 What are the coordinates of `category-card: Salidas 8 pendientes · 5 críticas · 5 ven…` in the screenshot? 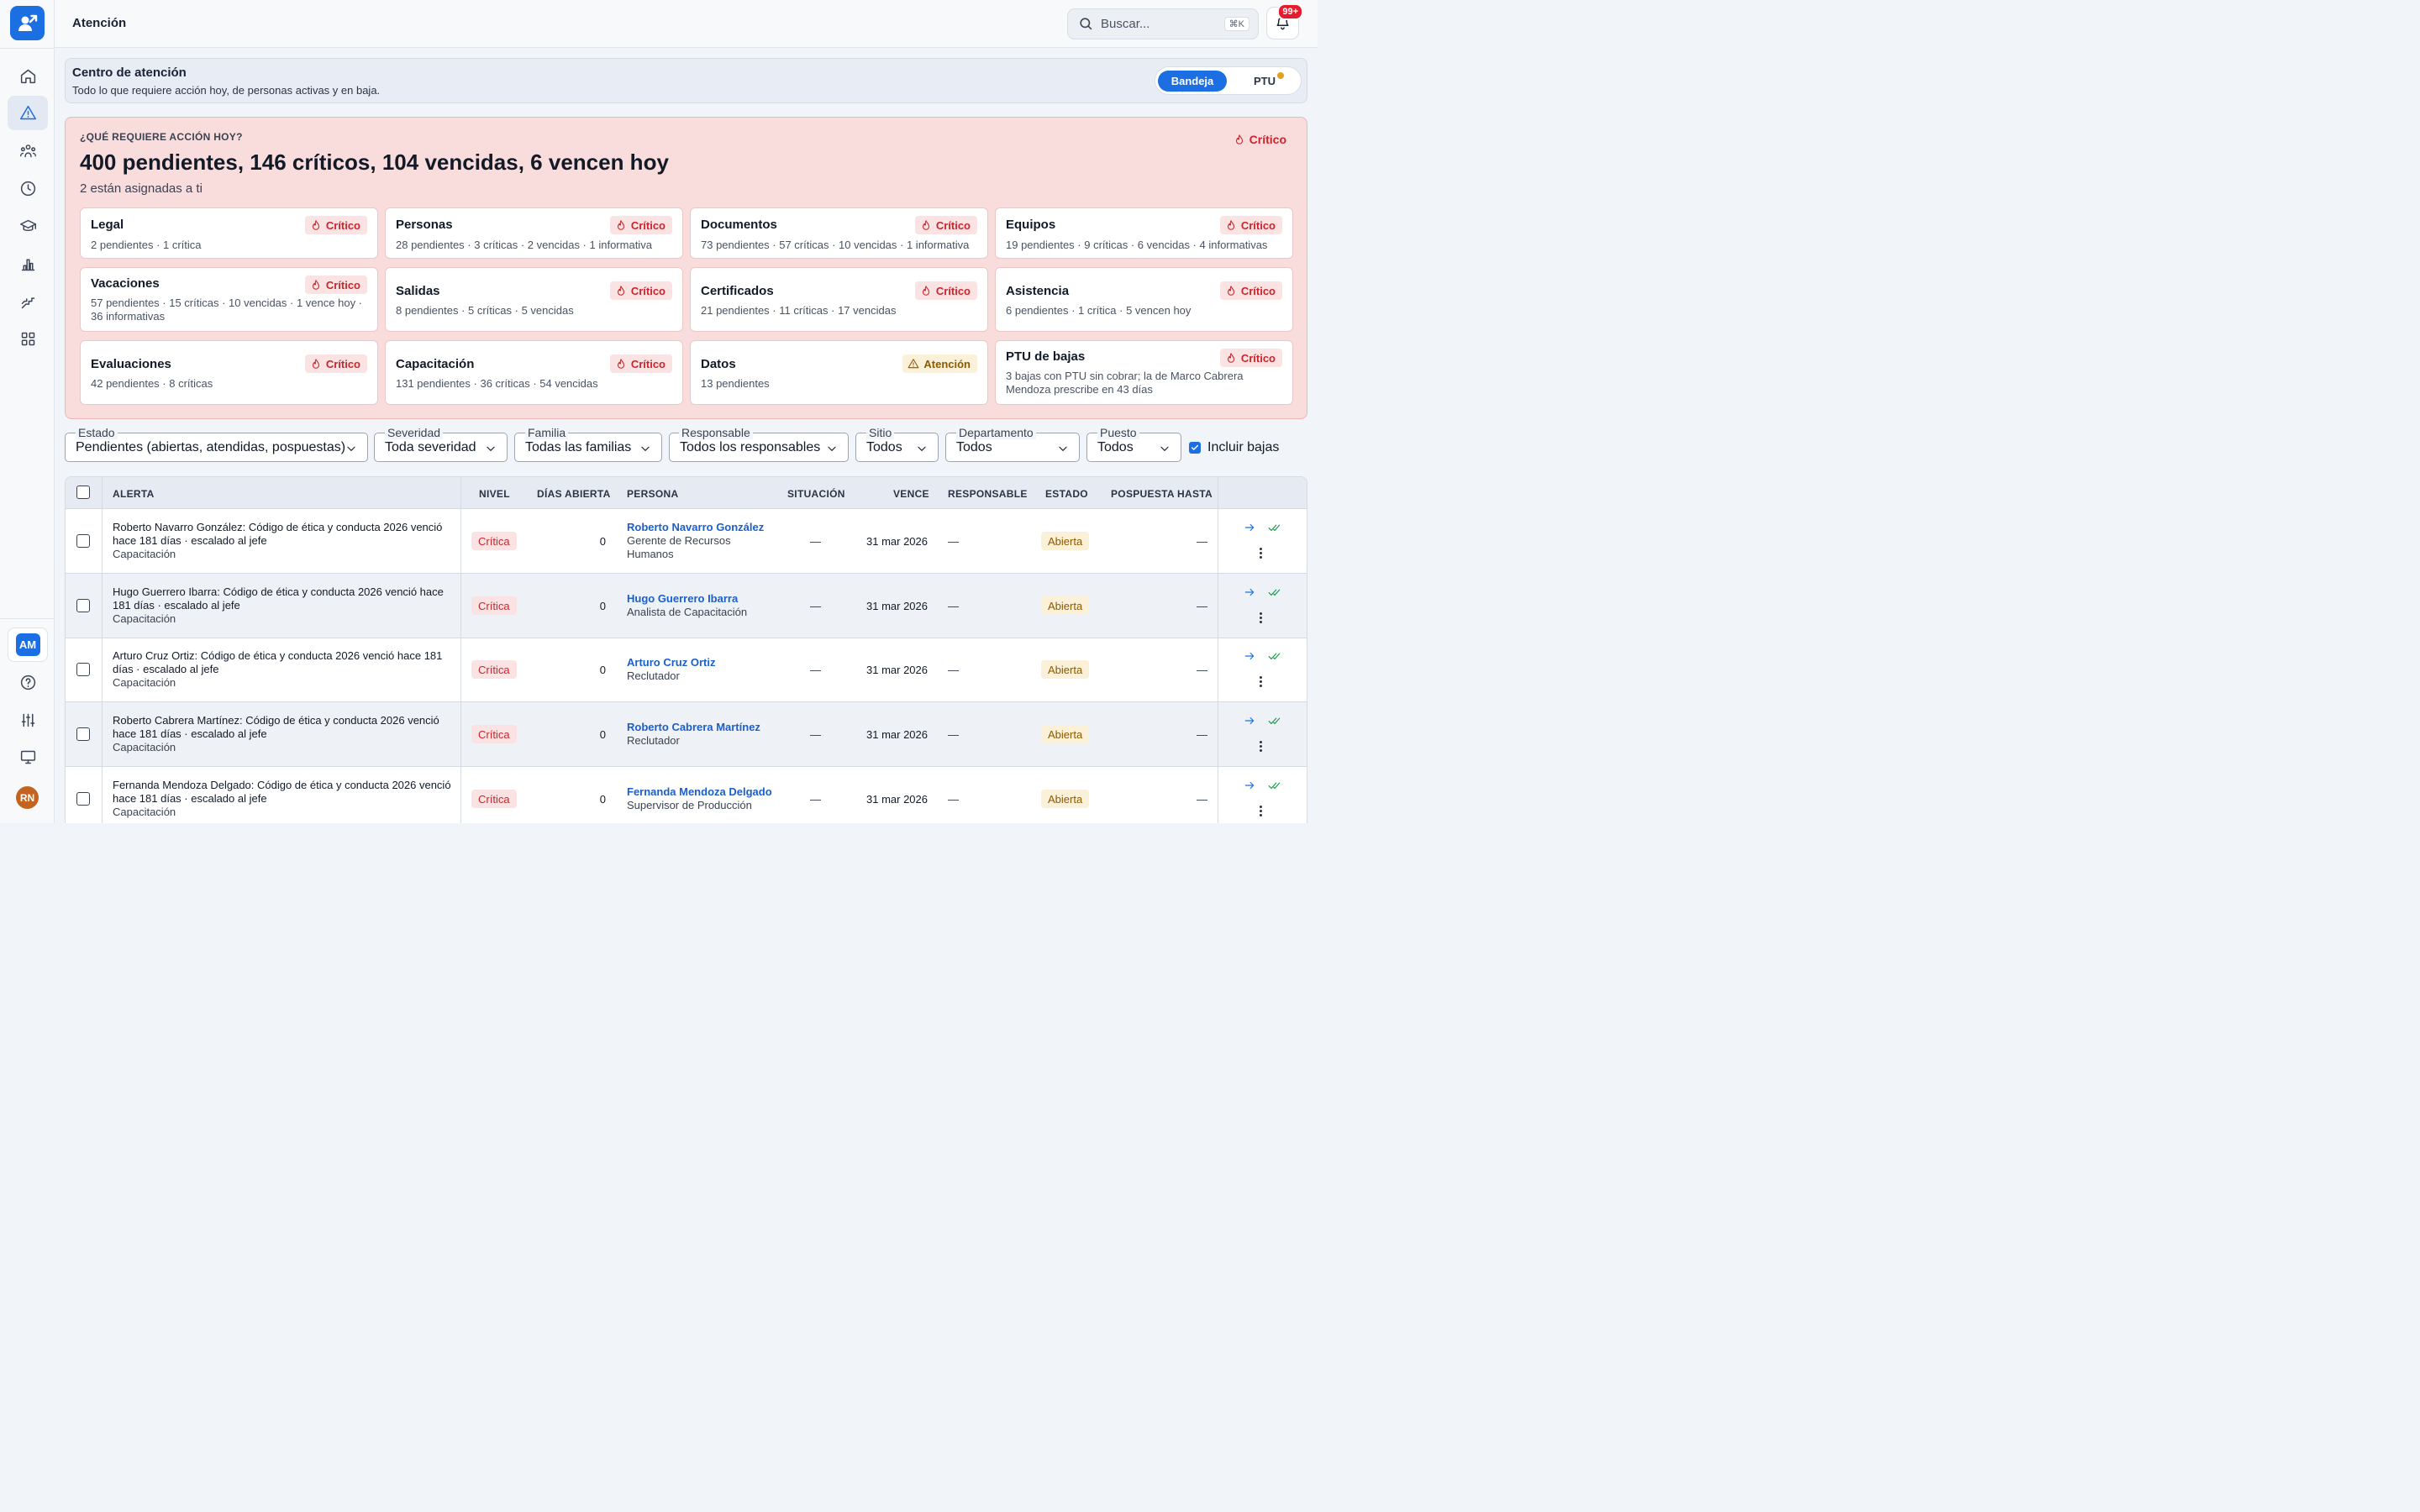 It's located at (534, 299).